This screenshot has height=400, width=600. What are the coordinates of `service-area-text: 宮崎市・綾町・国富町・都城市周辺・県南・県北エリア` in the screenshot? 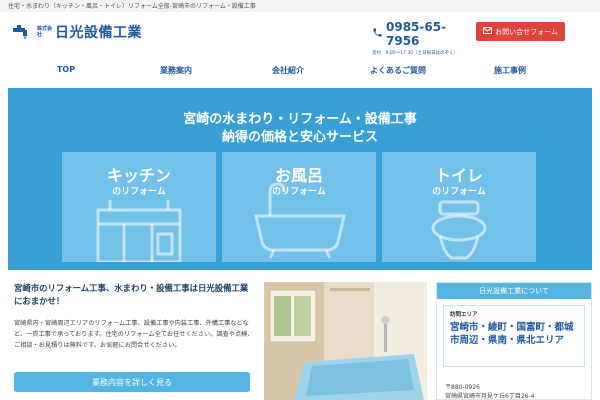 It's located at (512, 334).